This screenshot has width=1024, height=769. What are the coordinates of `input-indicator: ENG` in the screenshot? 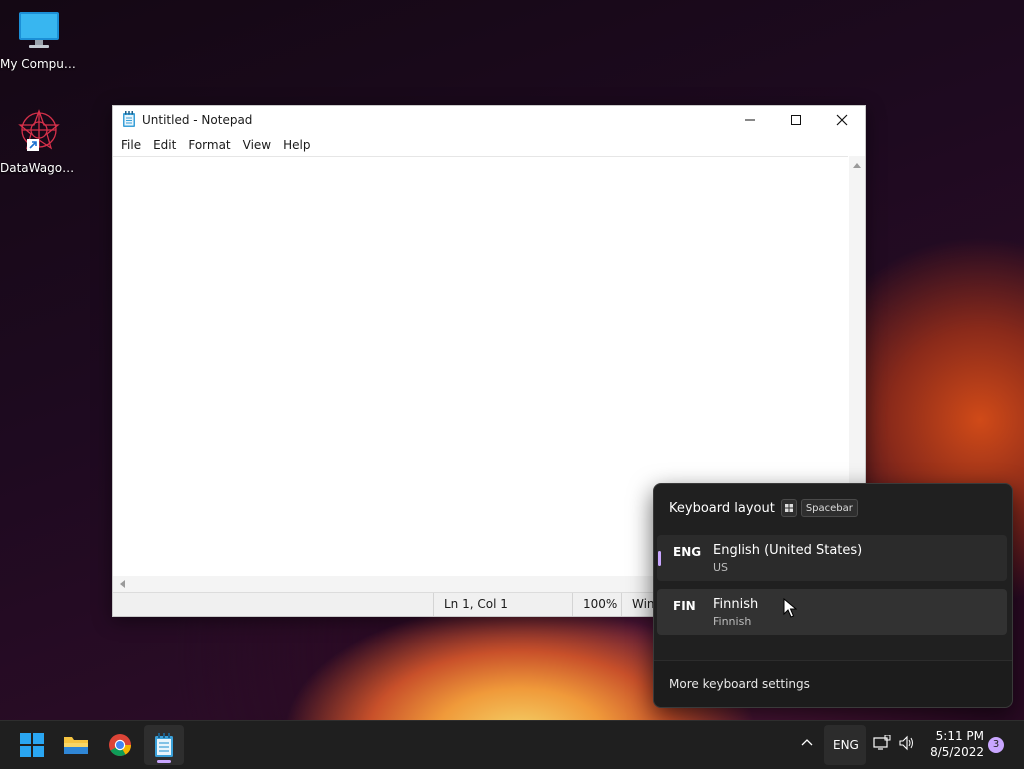 It's located at (845, 745).